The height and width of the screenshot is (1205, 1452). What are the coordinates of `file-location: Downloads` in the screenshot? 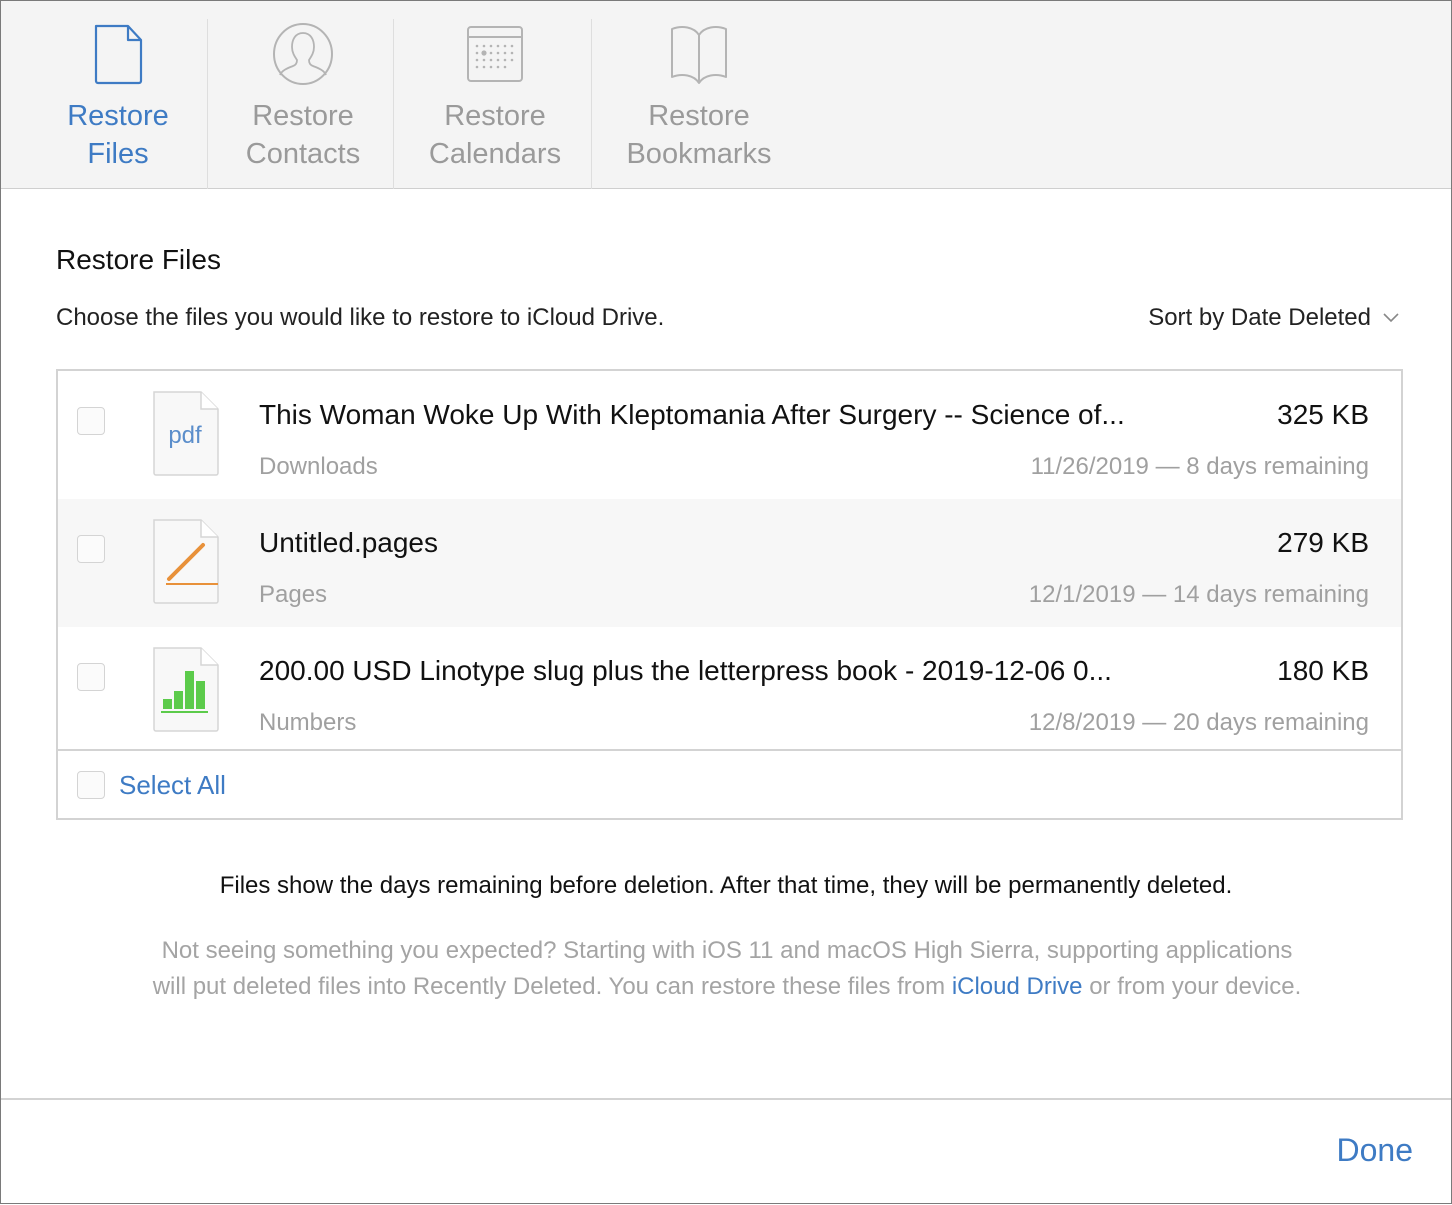 It's located at (318, 466).